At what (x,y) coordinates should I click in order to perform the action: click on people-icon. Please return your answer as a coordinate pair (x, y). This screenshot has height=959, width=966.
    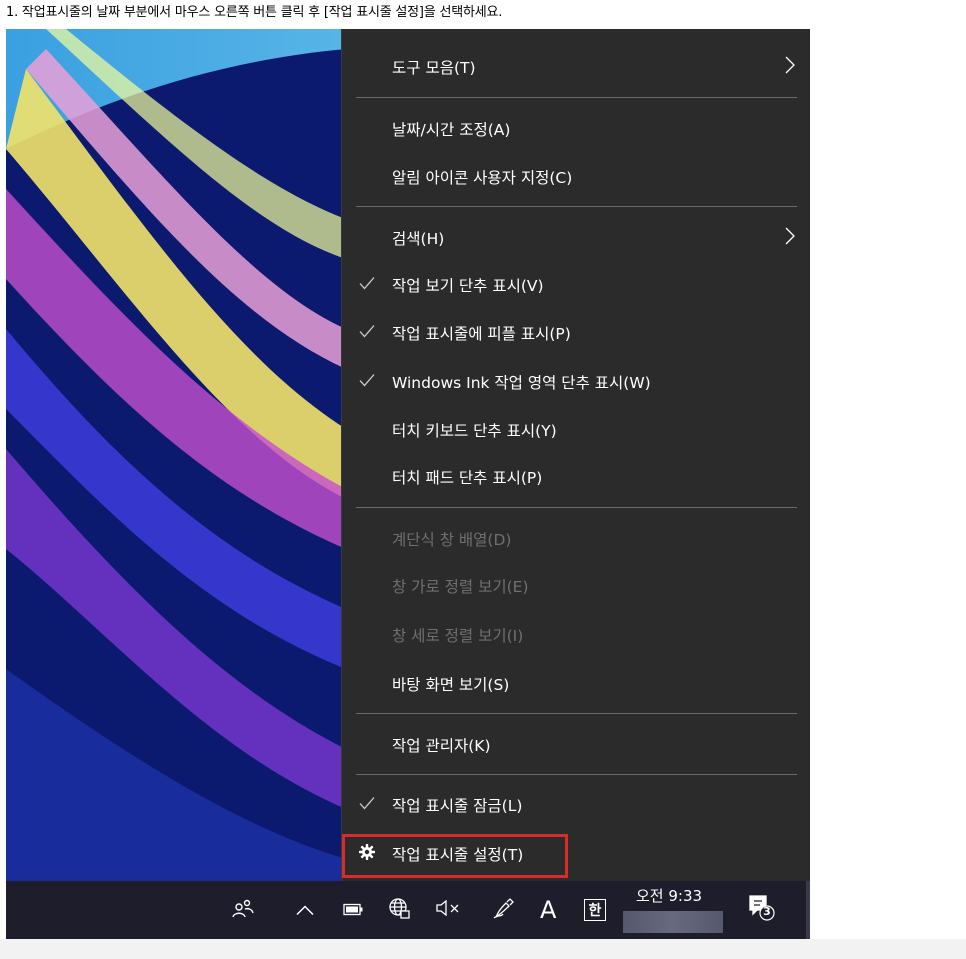
    Looking at the image, I should click on (243, 910).